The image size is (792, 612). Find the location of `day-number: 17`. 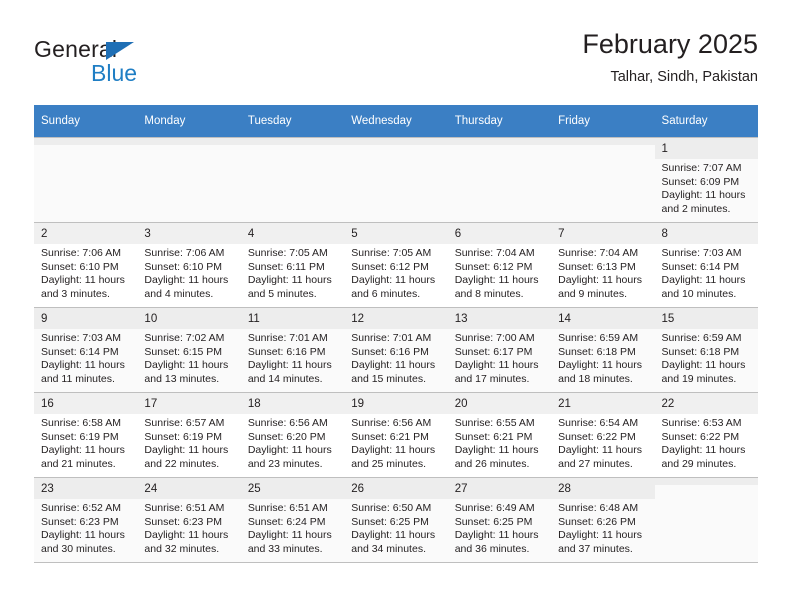

day-number: 17 is located at coordinates (189, 403).